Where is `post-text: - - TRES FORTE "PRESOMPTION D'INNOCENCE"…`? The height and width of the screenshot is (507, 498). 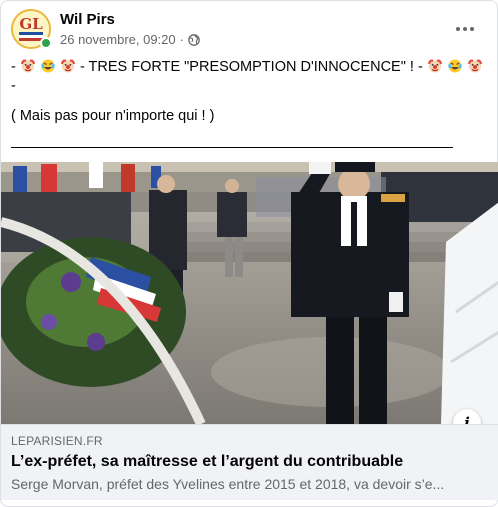
post-text: - - TRES FORTE "PRESOMPTION D'INNOCENCE"… is located at coordinates (250, 92).